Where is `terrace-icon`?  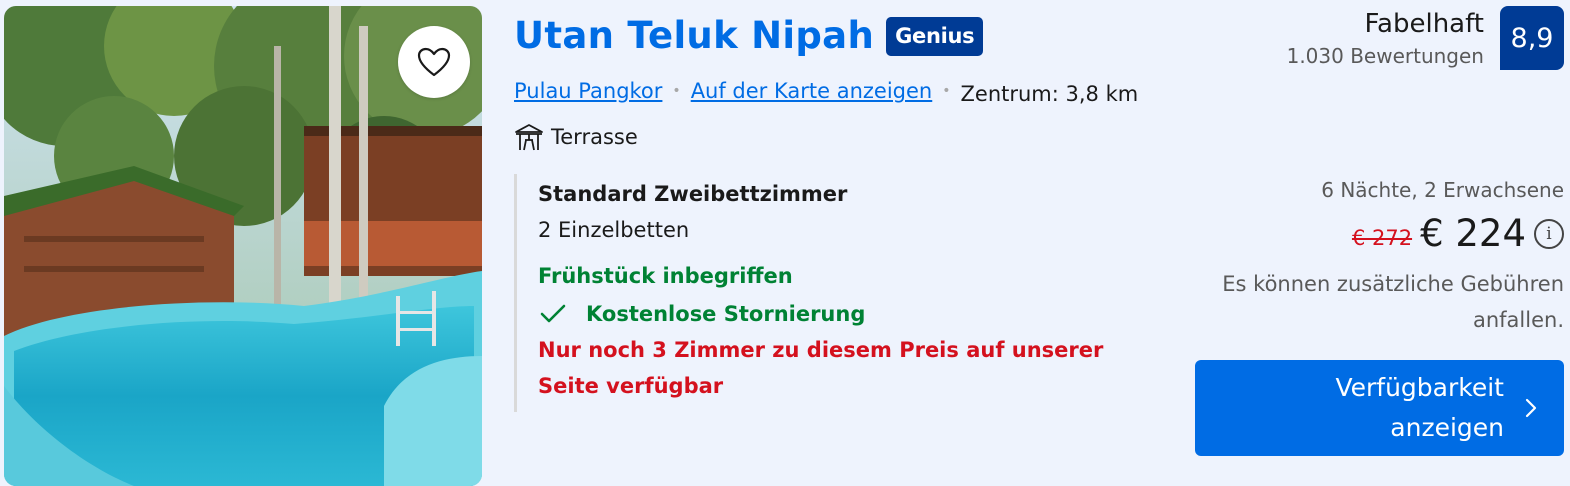 terrace-icon is located at coordinates (529, 137).